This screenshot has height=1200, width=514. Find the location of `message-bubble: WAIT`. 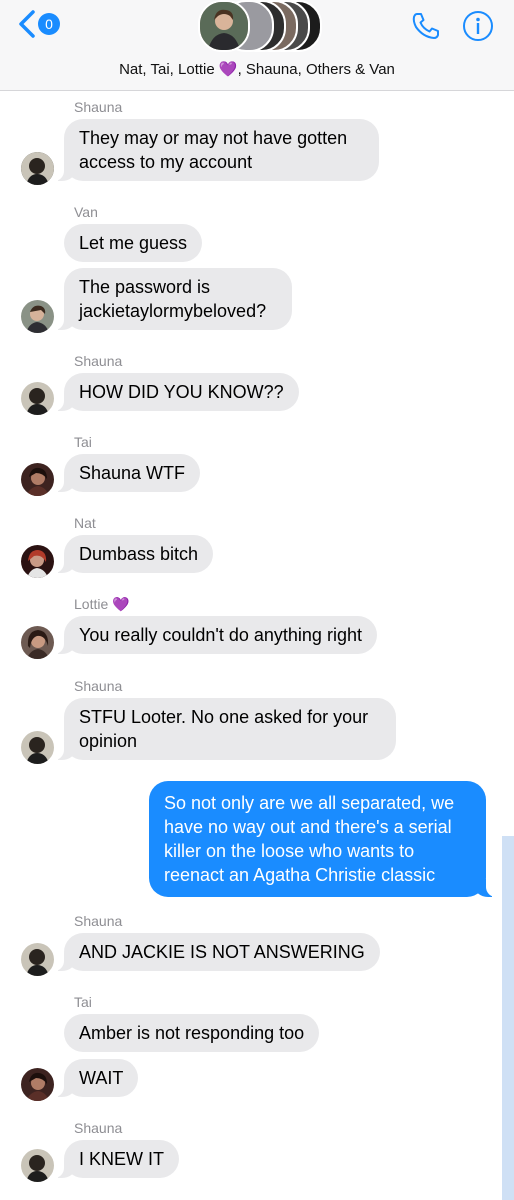

message-bubble: WAIT is located at coordinates (95, 1078).